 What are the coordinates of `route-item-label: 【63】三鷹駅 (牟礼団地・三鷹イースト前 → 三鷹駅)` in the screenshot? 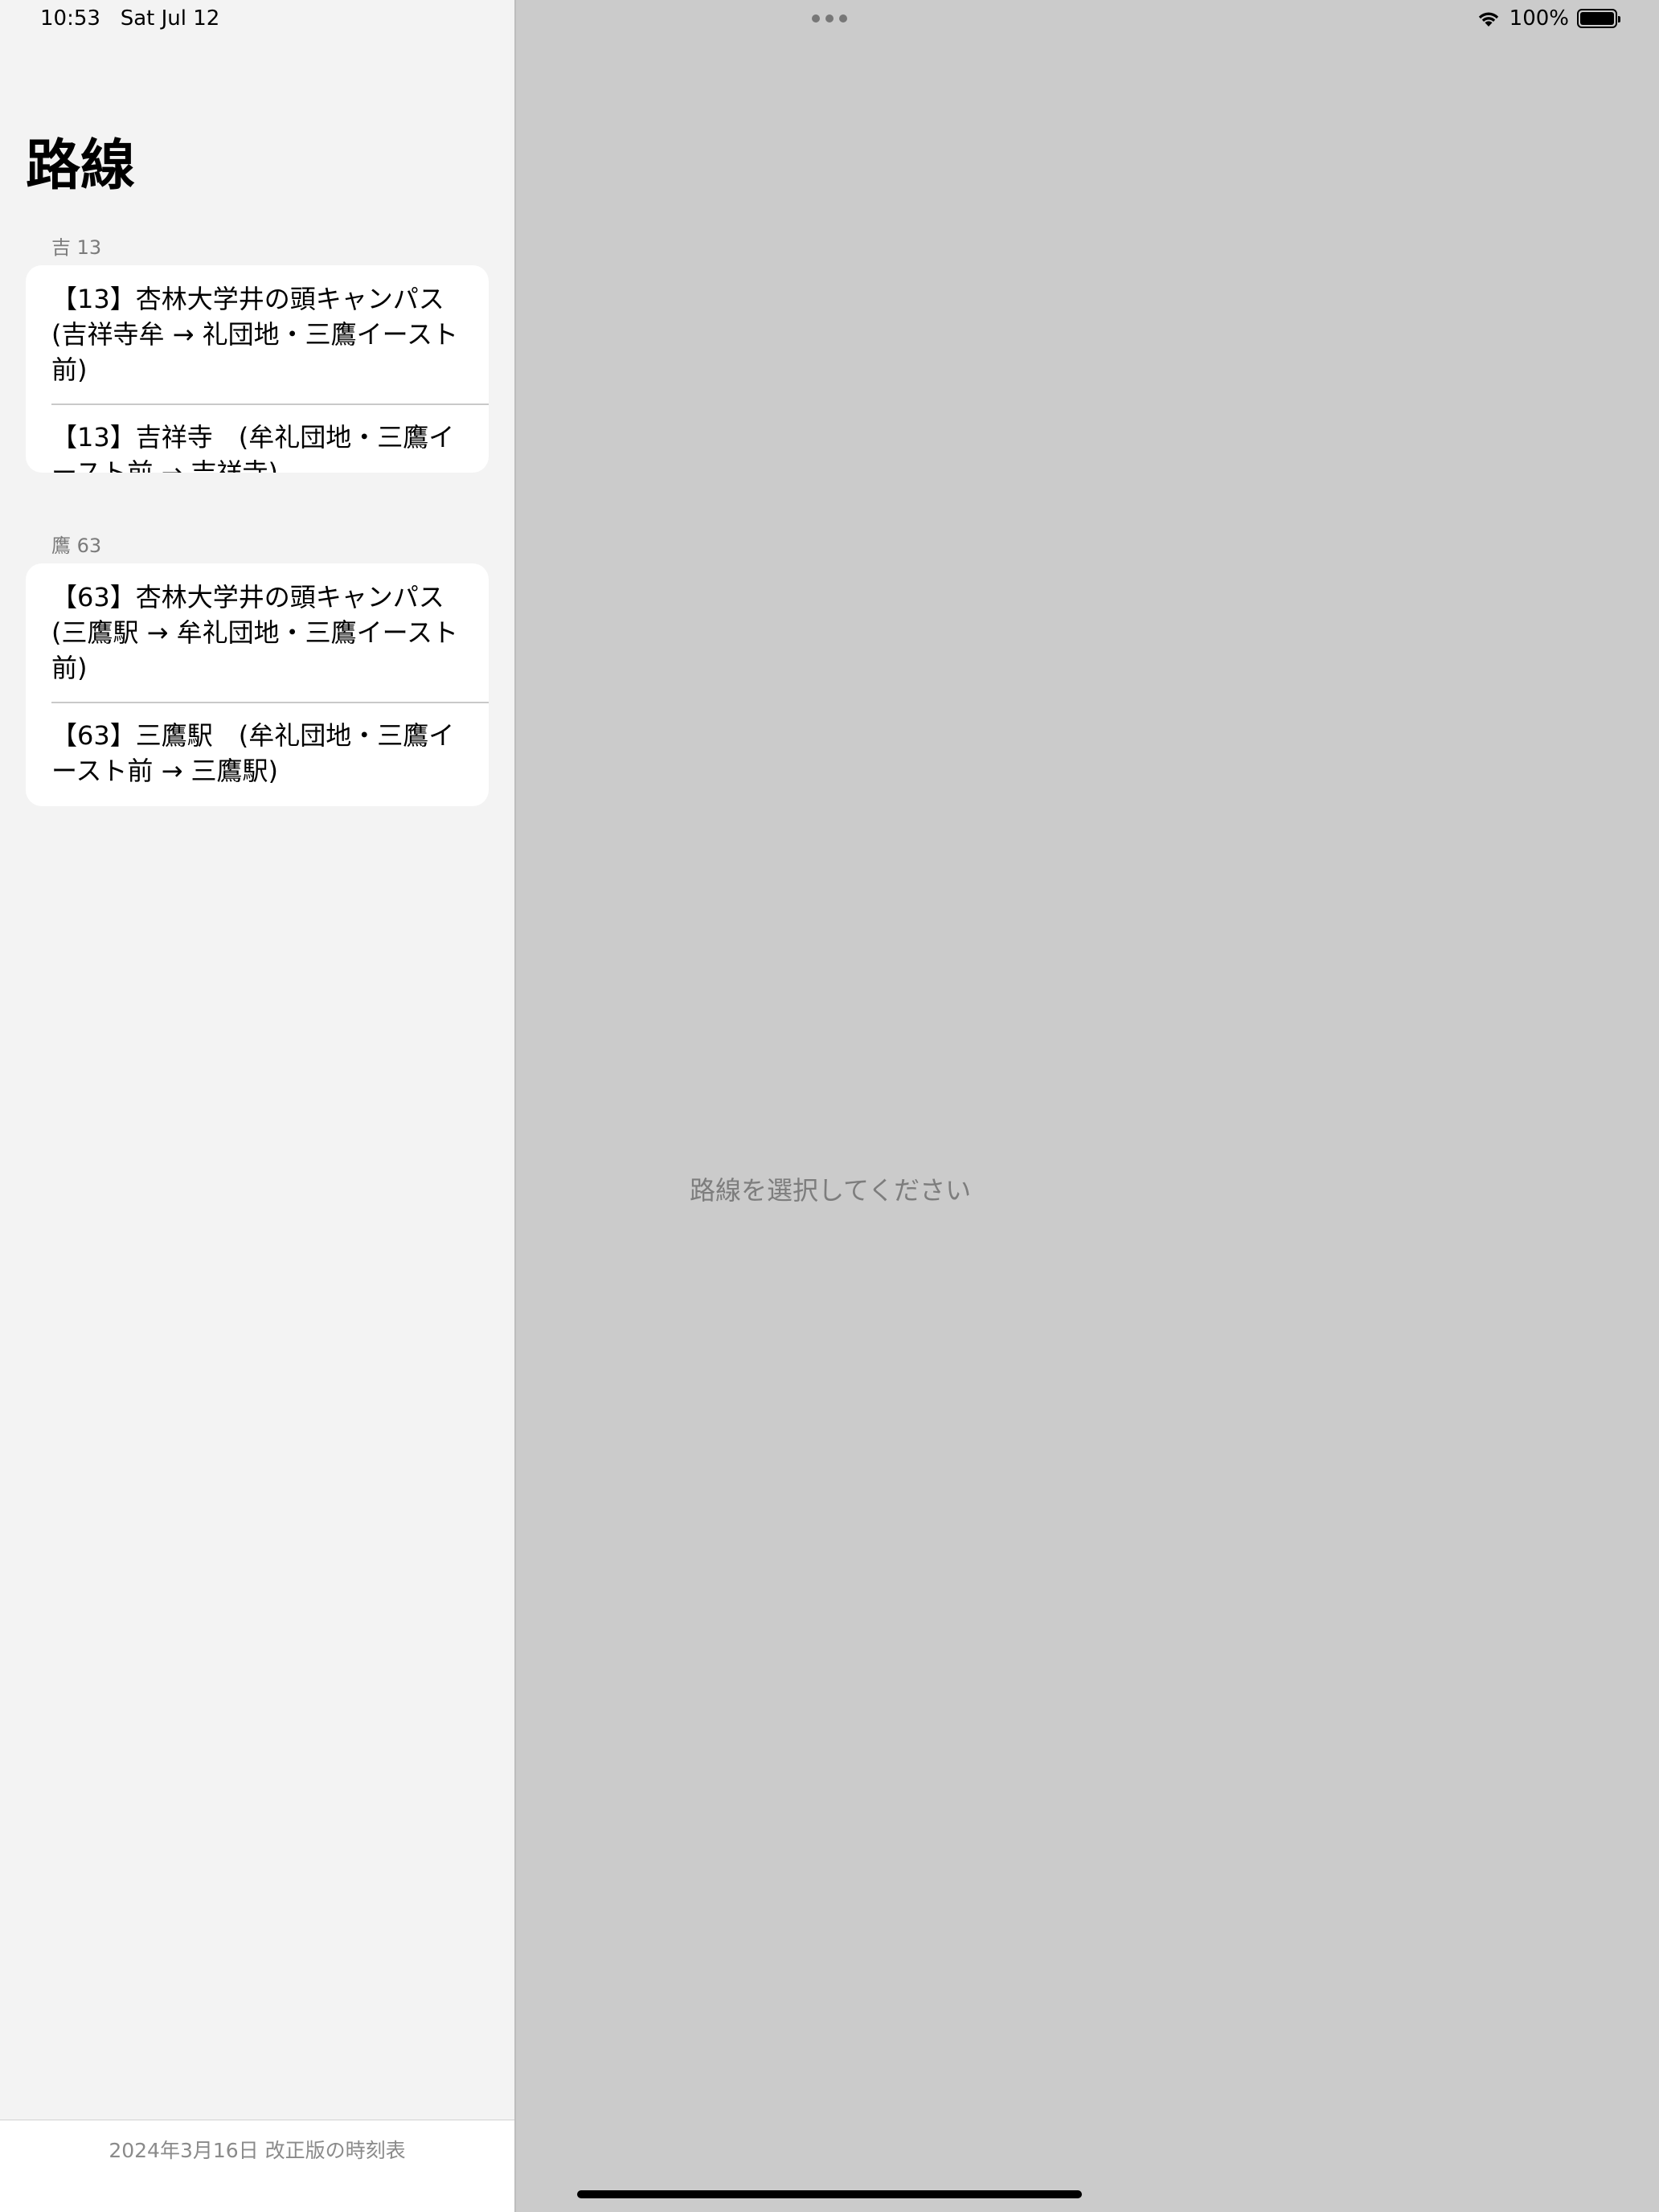 It's located at (253, 753).